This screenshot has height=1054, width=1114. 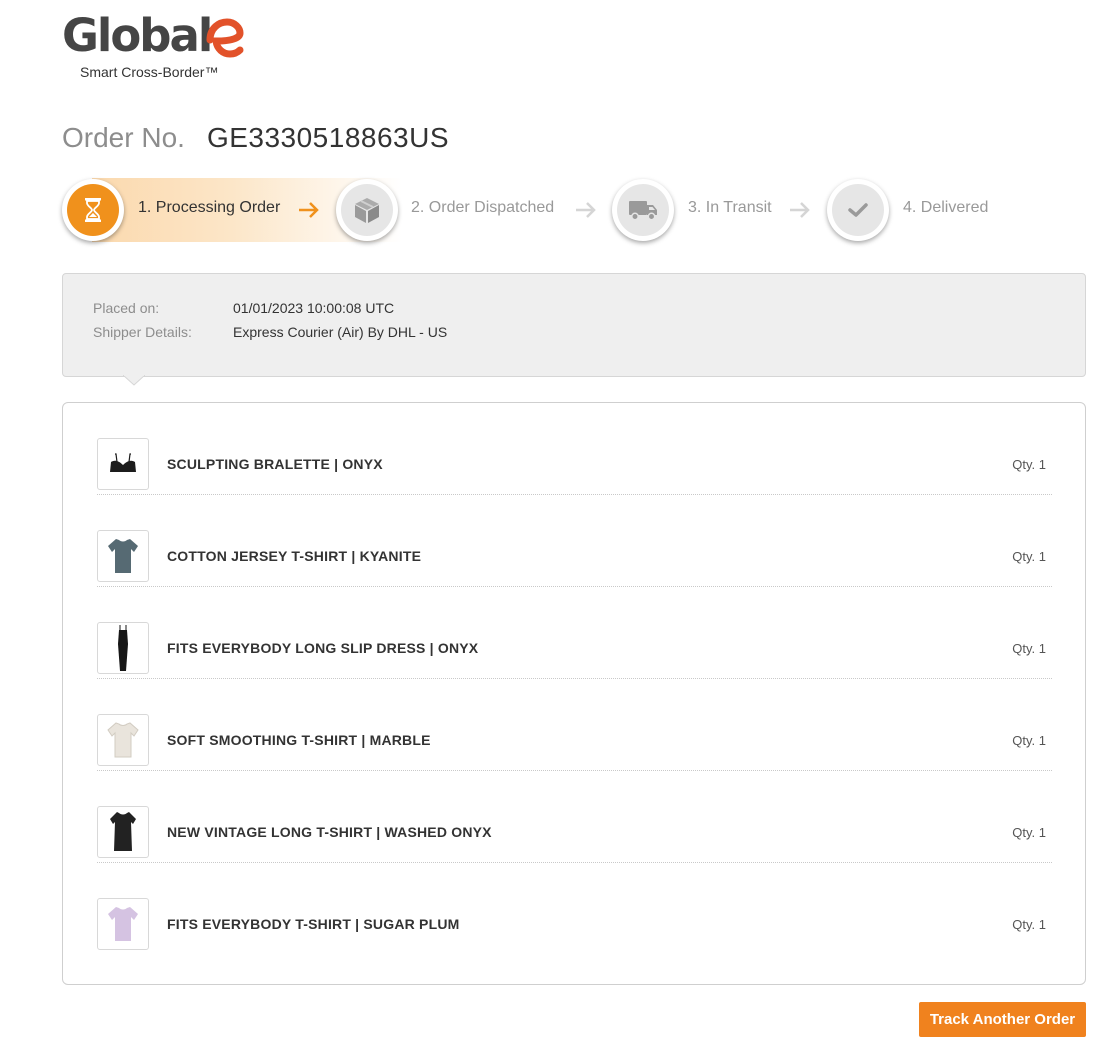 What do you see at coordinates (294, 556) in the screenshot?
I see `item-name: COTTON JERSEY T-SHIRT | KYANITE` at bounding box center [294, 556].